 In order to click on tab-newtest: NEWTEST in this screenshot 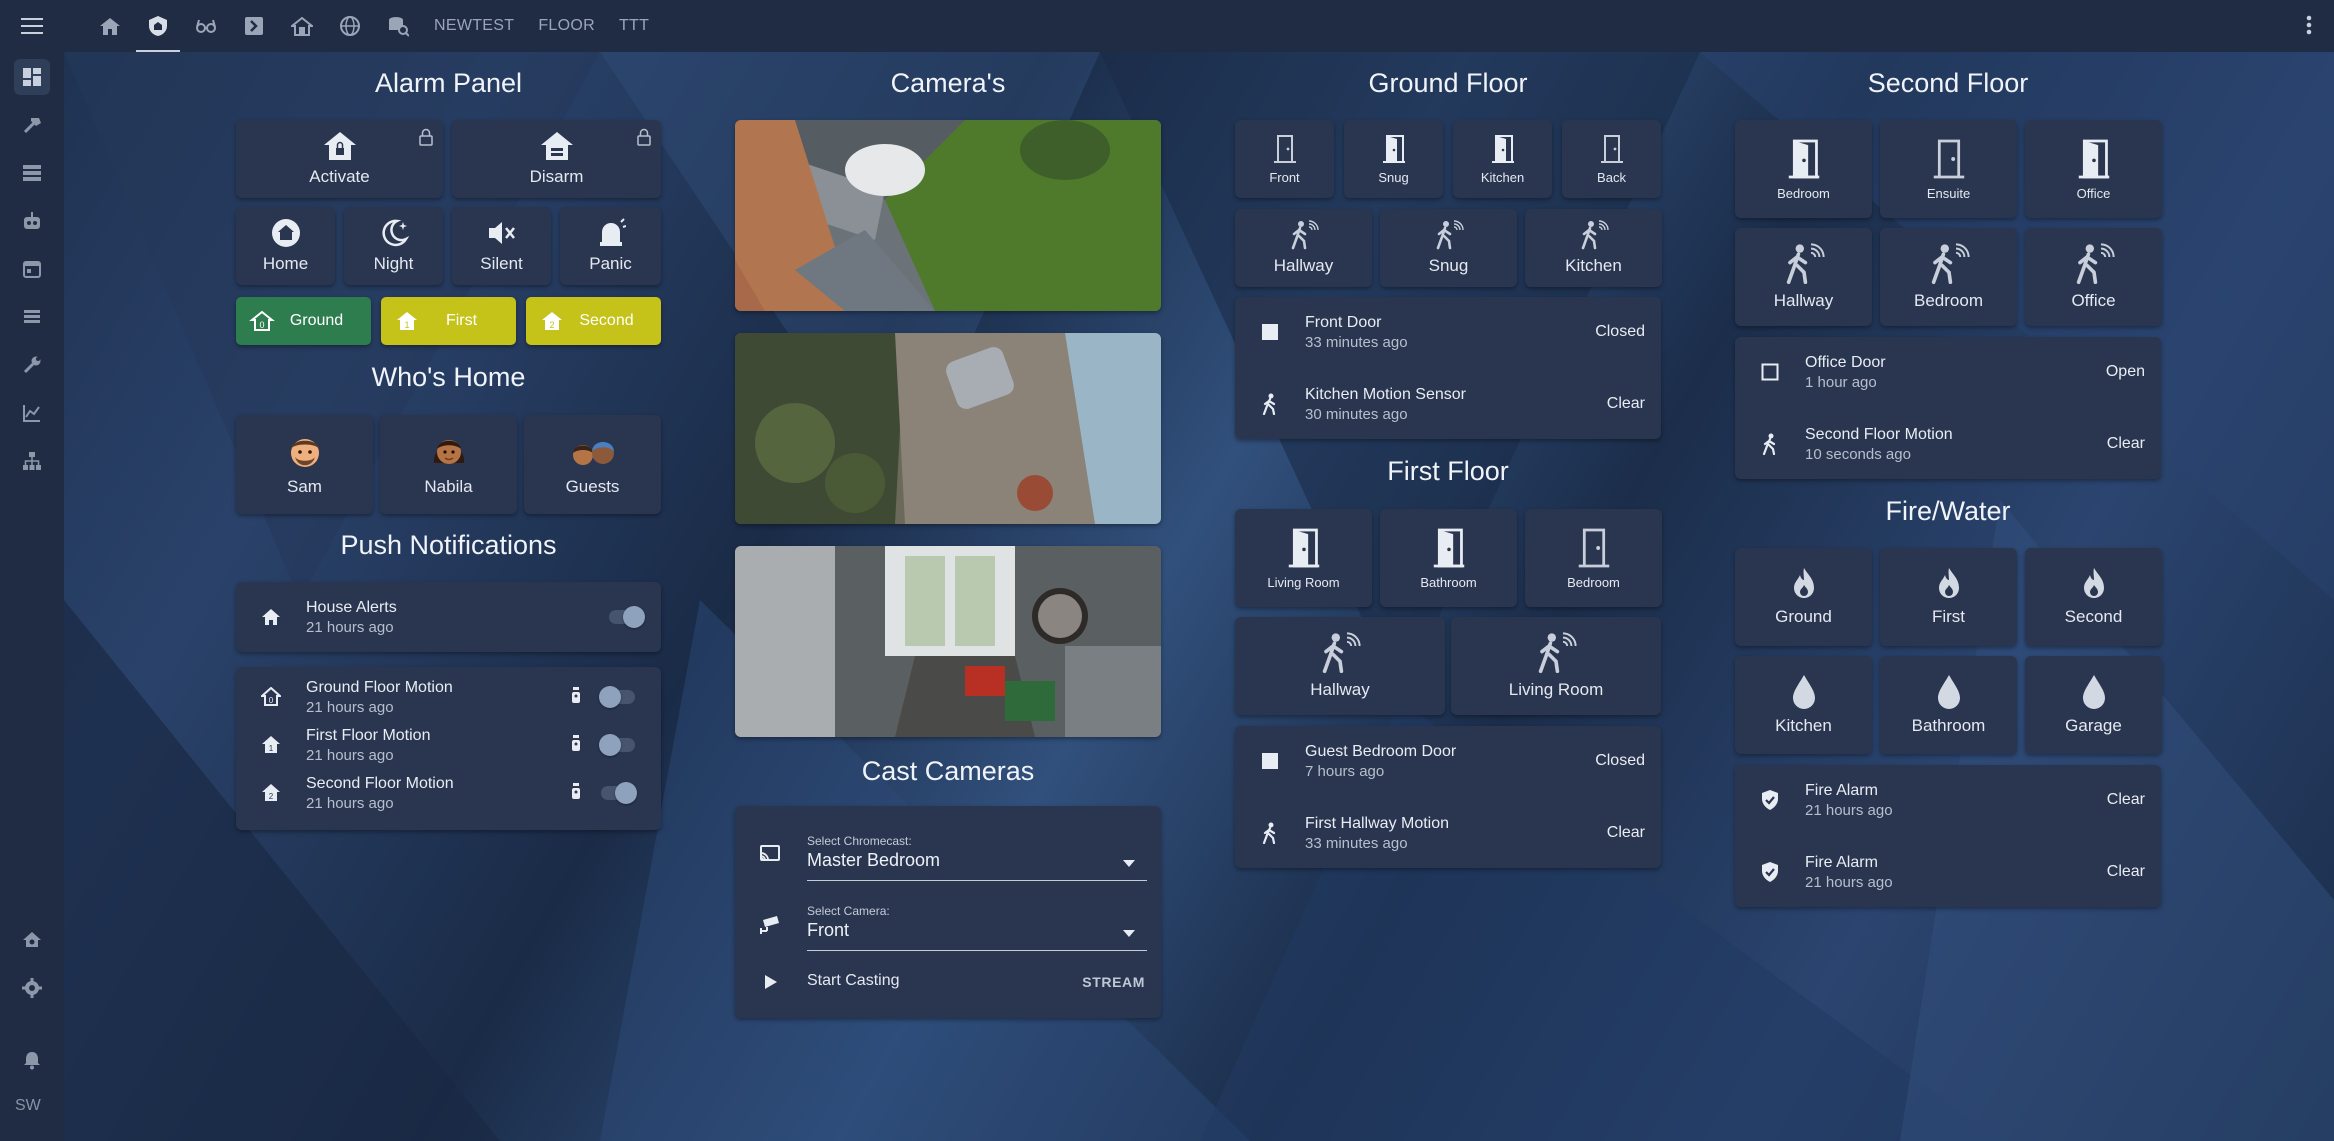, I will do `click(474, 26)`.